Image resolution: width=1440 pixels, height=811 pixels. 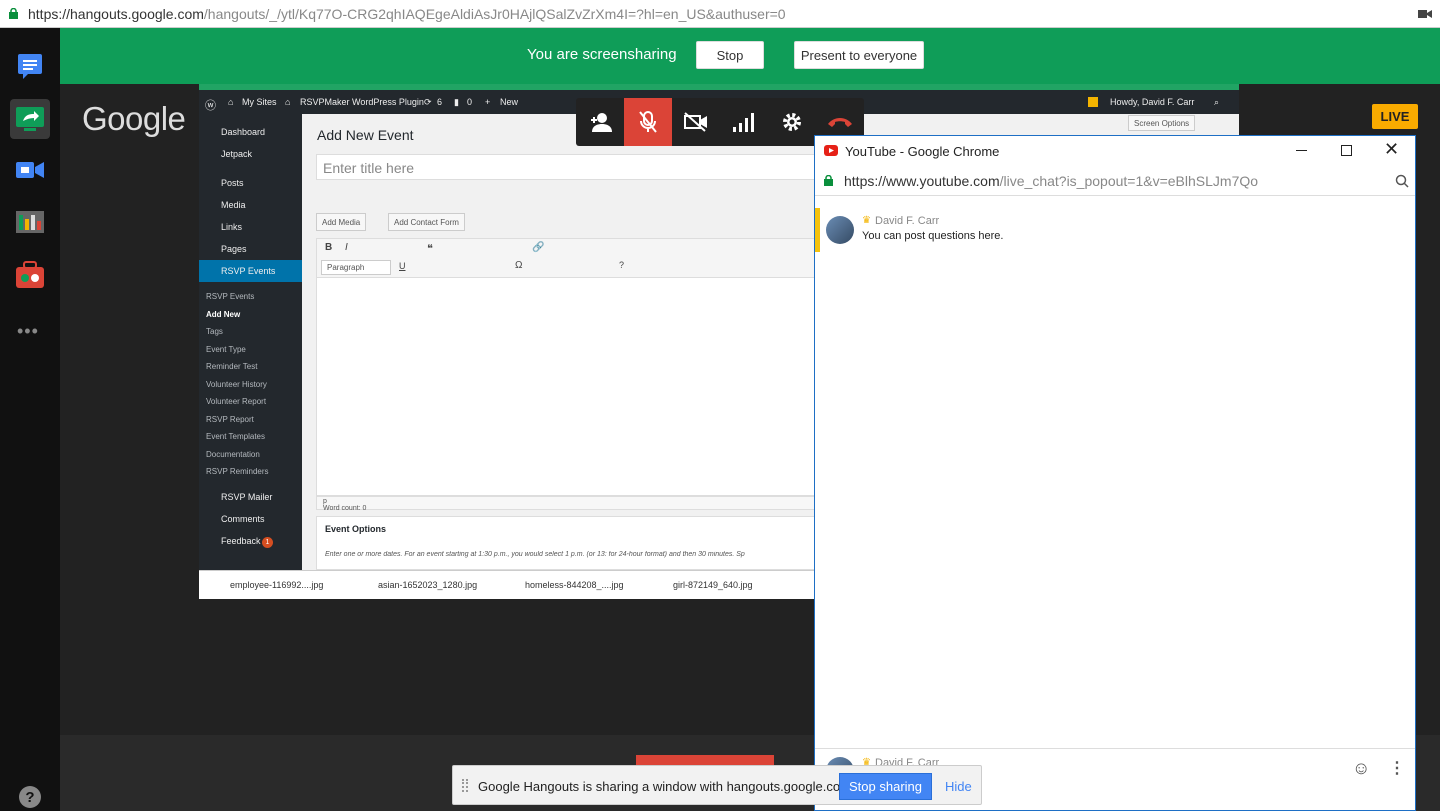 What do you see at coordinates (1301, 150) in the screenshot?
I see `minimize-icon` at bounding box center [1301, 150].